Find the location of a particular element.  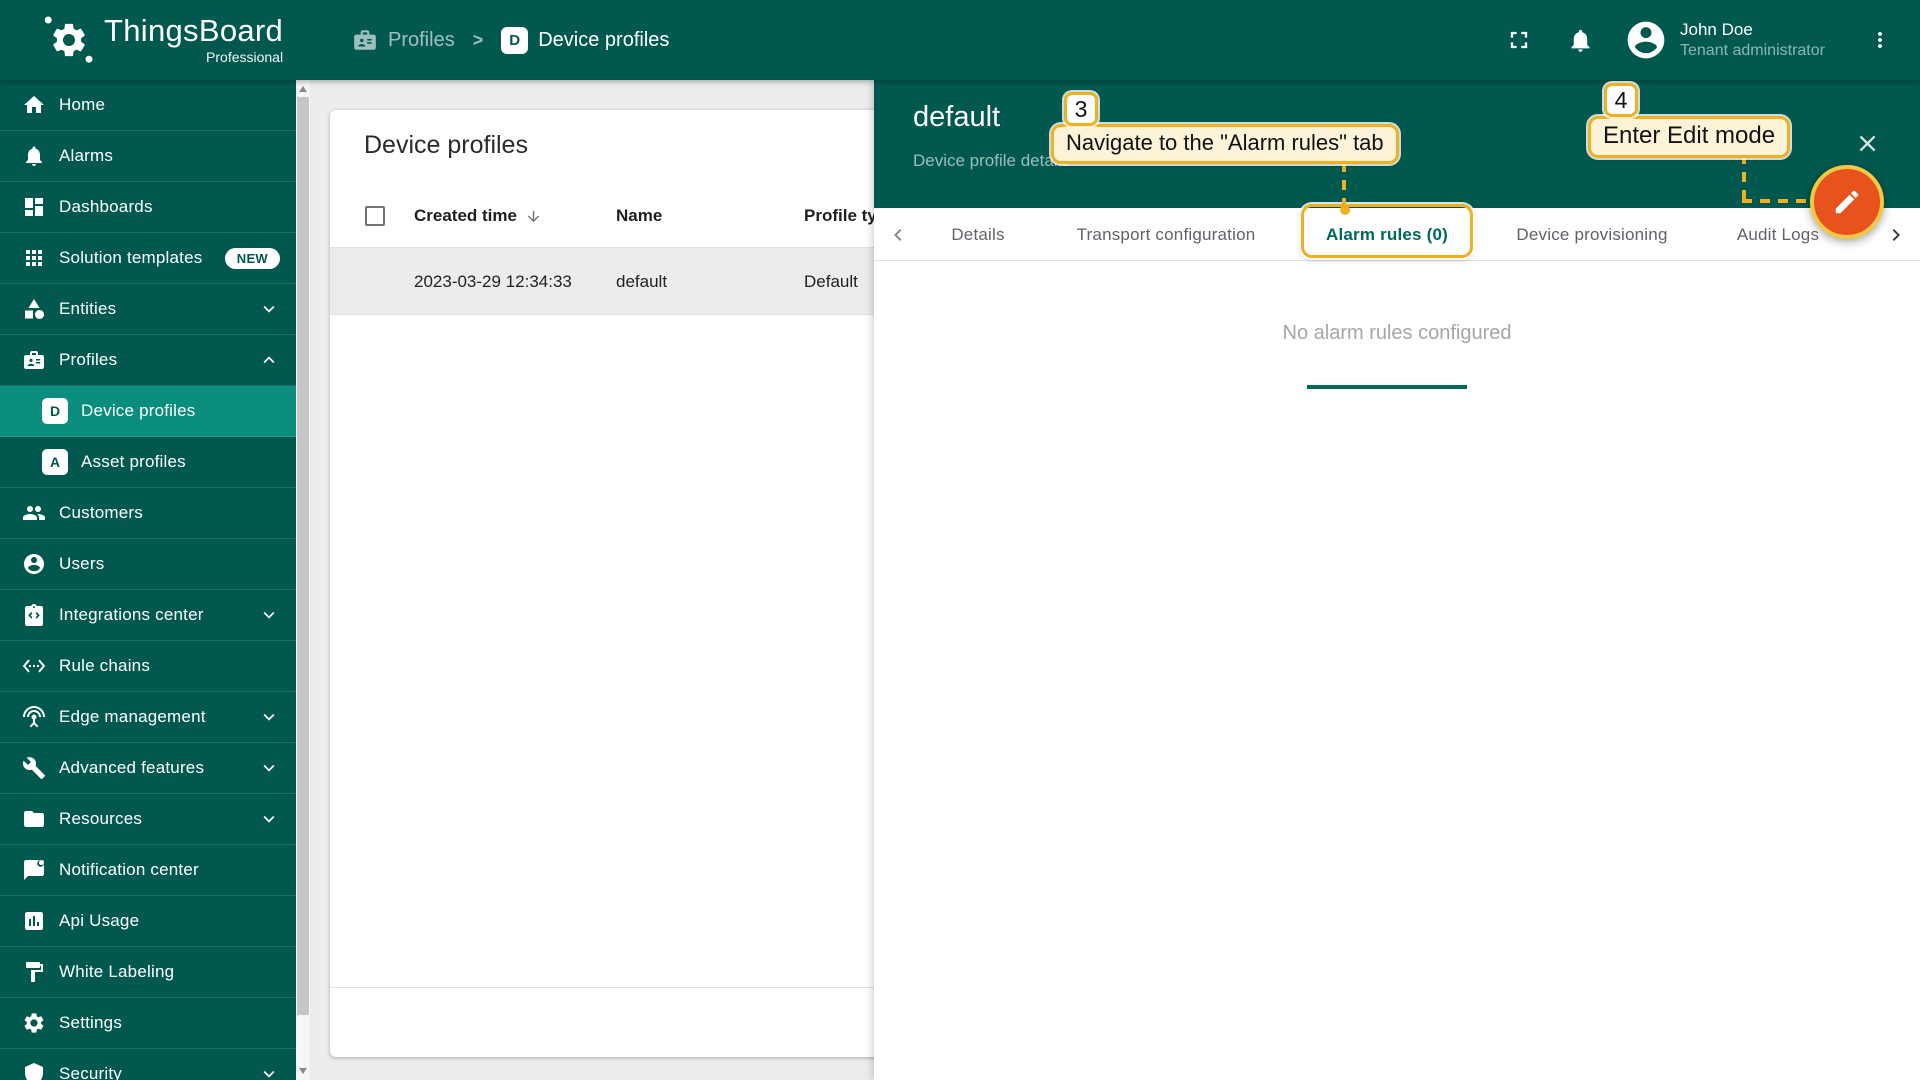

chevron-left-icon is located at coordinates (898, 235).